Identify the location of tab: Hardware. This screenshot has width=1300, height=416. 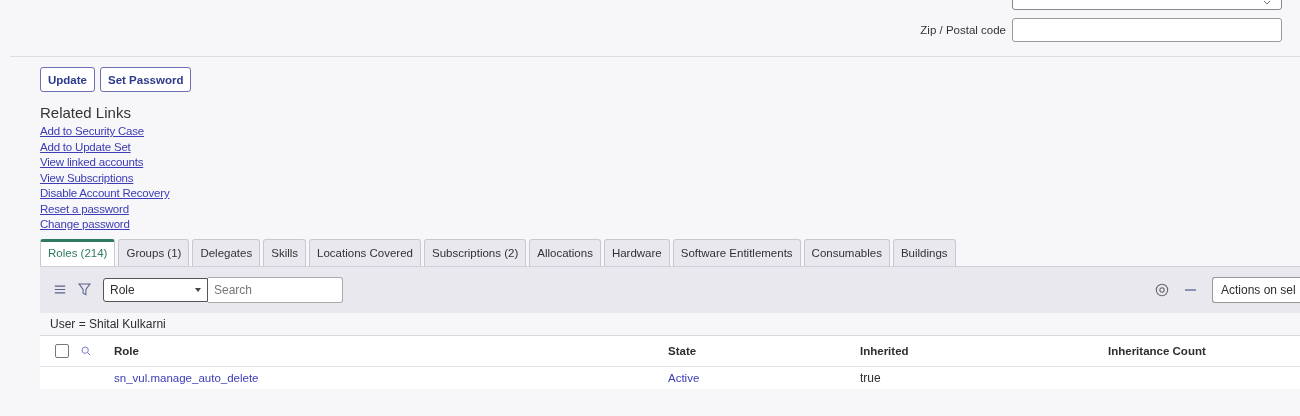
(636, 252).